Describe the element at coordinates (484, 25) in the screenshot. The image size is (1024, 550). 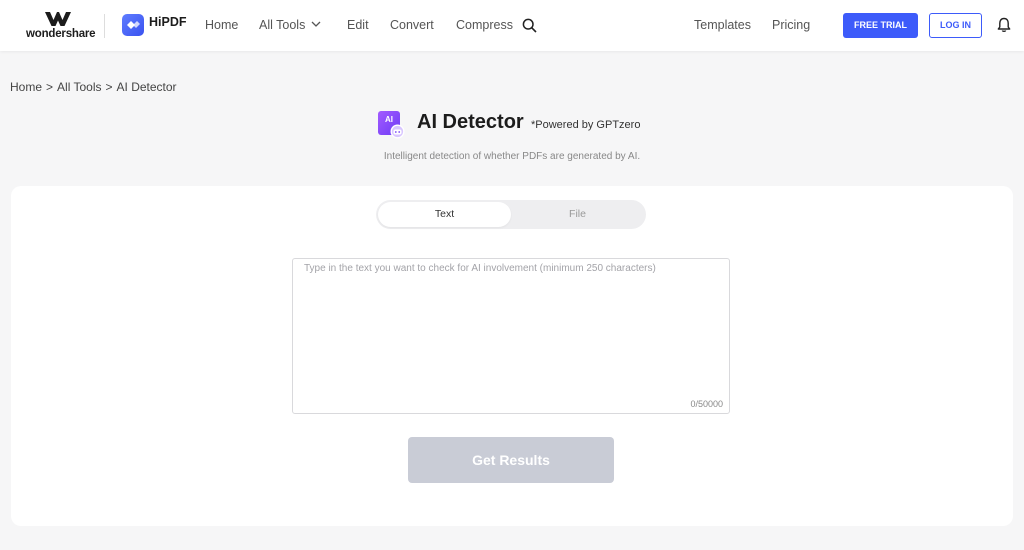
I see `nav-compress: Compress` at that location.